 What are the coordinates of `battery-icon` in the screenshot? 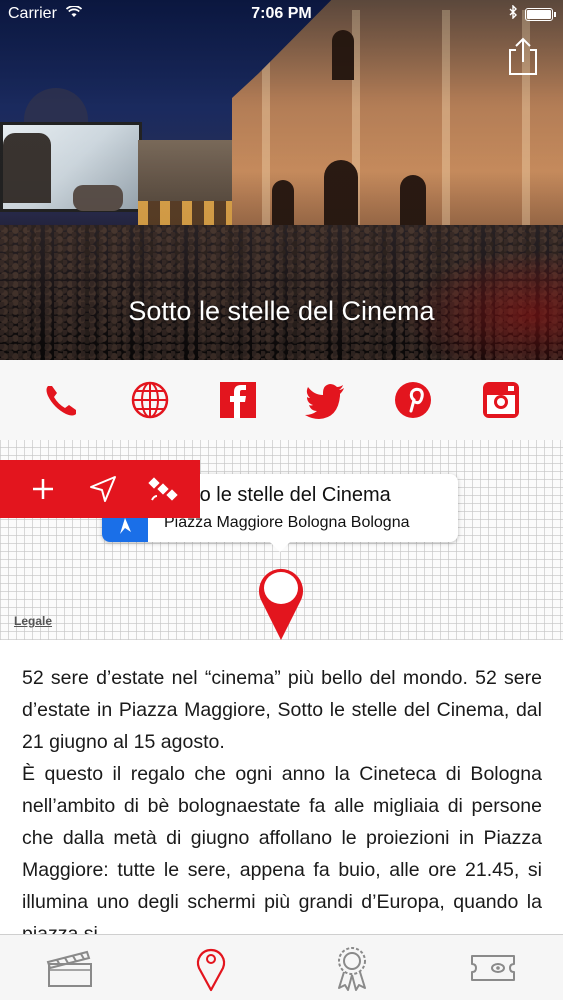 It's located at (540, 14).